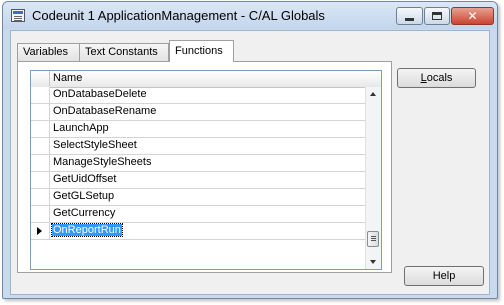 This screenshot has height=305, width=504. Describe the element at coordinates (124, 52) in the screenshot. I see `tab-text-constants: Text Constants` at that location.